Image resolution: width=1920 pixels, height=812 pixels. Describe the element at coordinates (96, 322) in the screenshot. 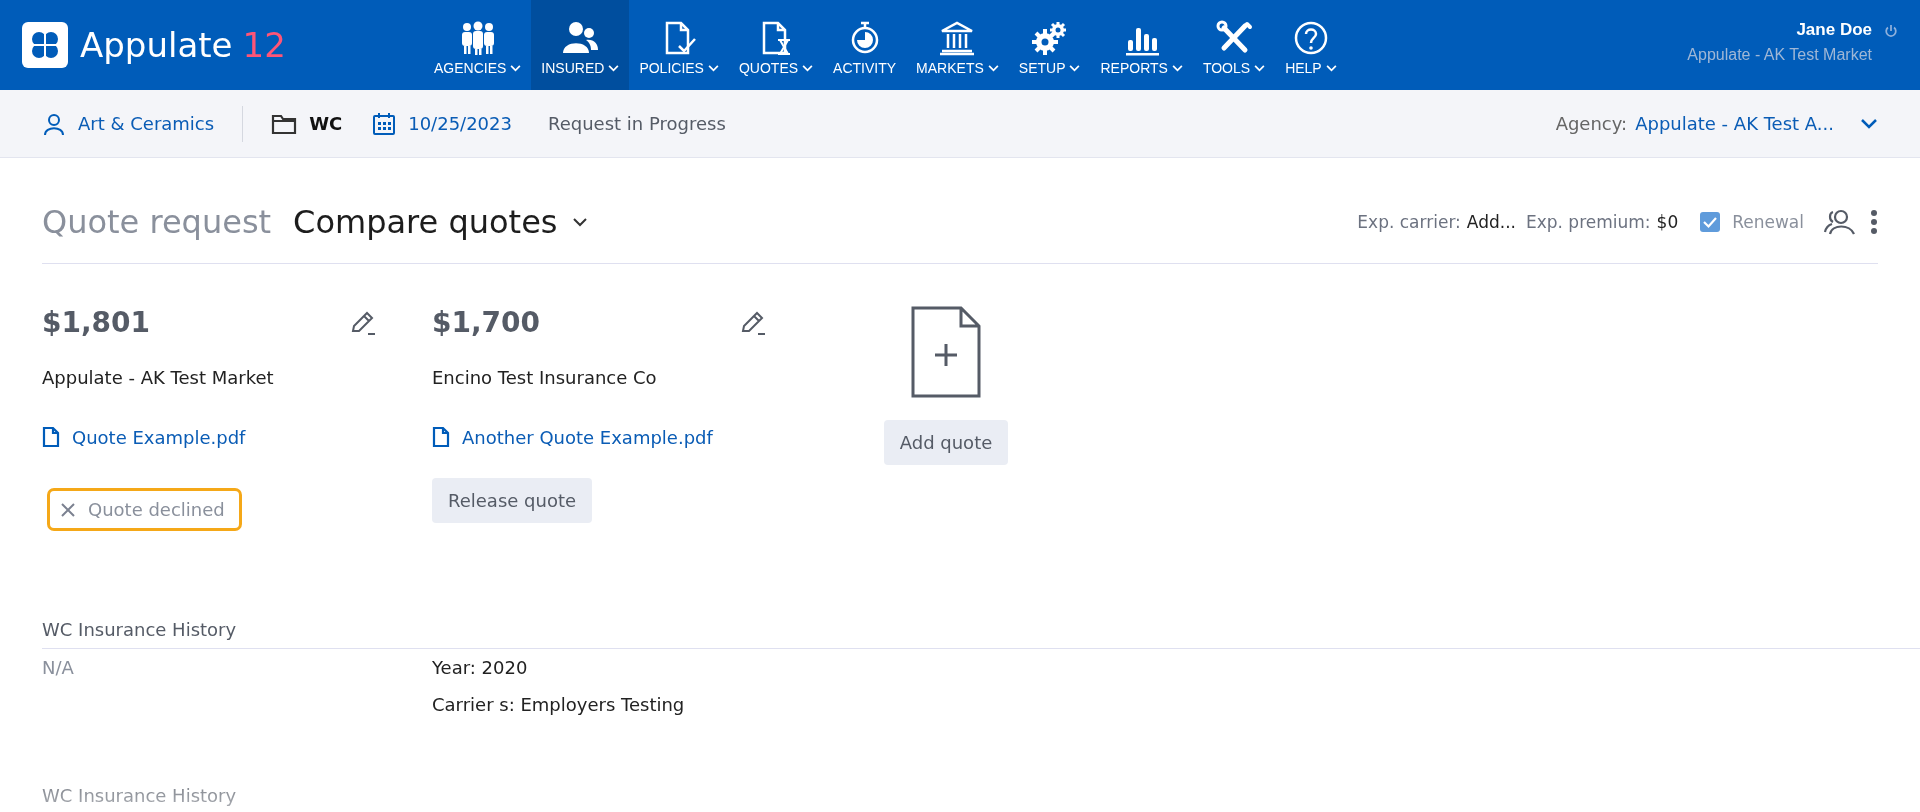

I see `quote-premium: $1,801` at that location.